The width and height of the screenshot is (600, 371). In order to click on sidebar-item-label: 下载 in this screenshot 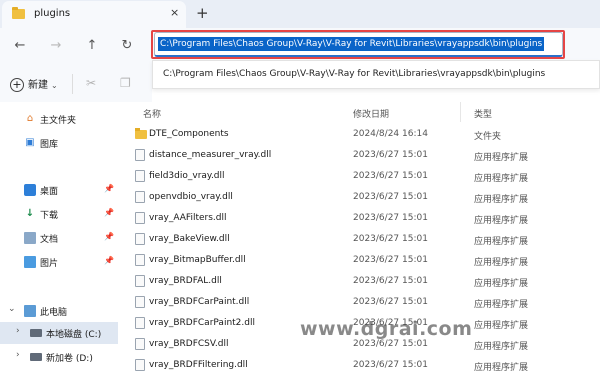, I will do `click(49, 216)`.